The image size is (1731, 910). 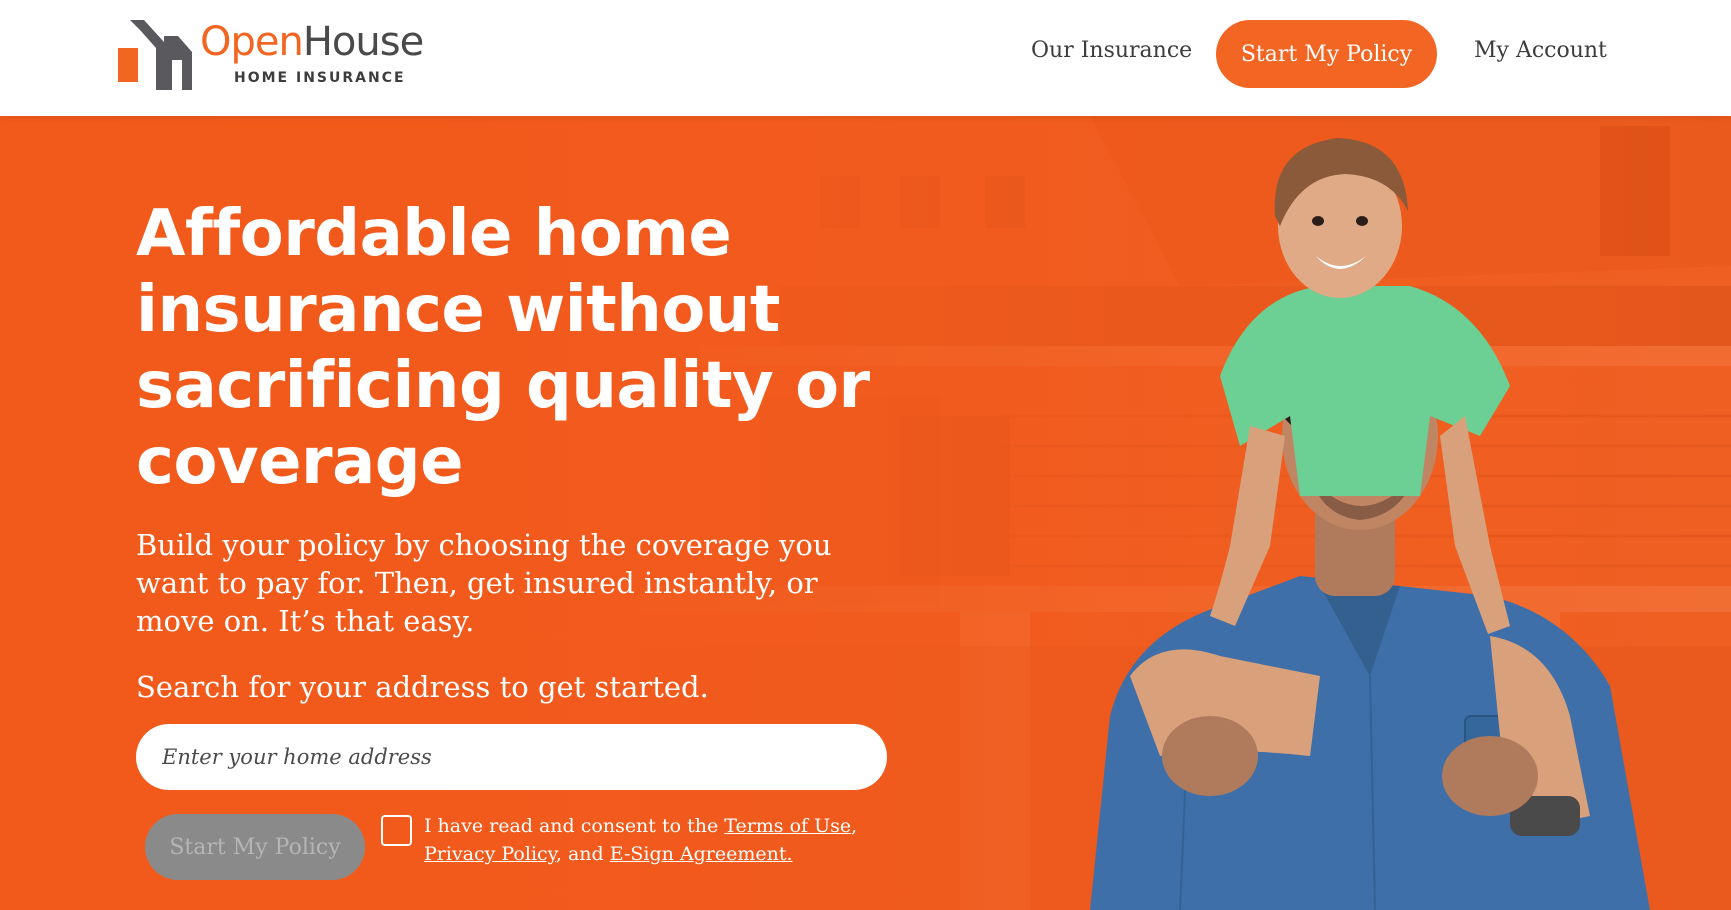 I want to click on start-policy-button: Start My Policy, so click(x=255, y=847).